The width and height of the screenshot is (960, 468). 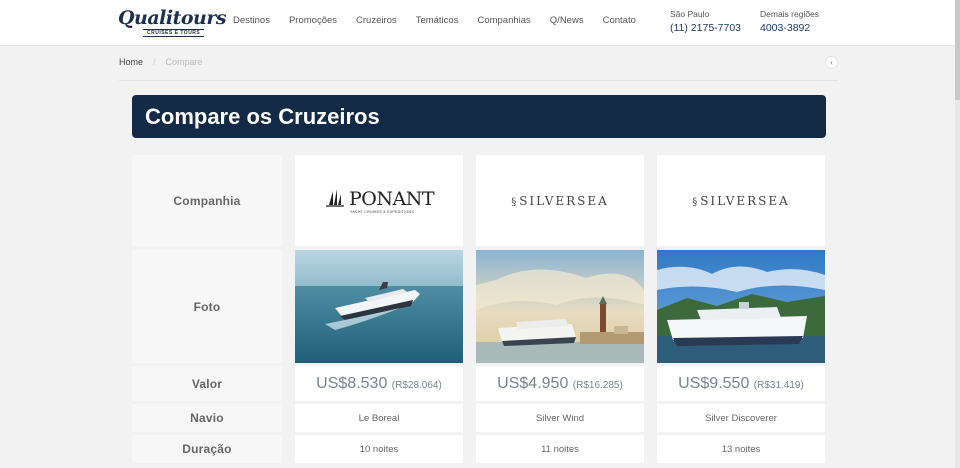 I want to click on duration-value: 11 noites, so click(x=560, y=449).